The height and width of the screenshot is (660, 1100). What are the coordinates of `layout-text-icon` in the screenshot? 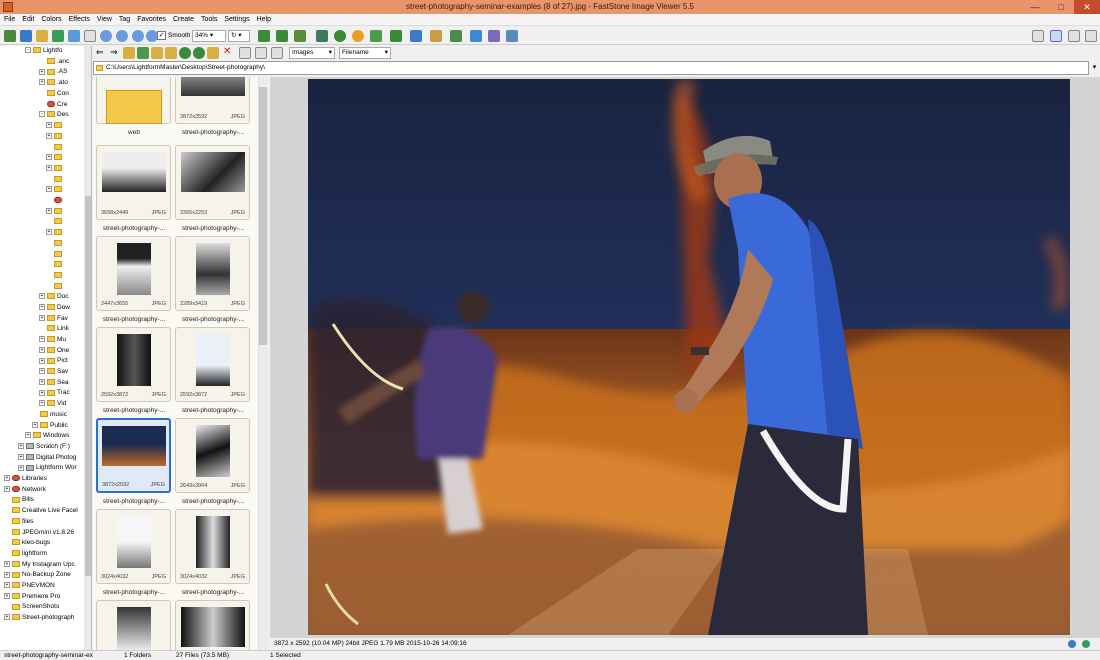 It's located at (1074, 36).